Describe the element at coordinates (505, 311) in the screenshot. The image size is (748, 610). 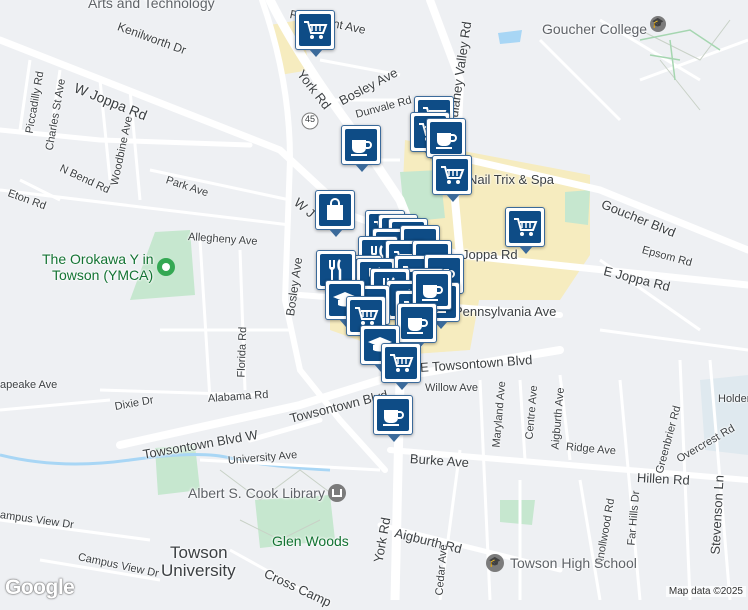
I see `label-pennsylvania-ave: Pennsylvania Ave` at that location.